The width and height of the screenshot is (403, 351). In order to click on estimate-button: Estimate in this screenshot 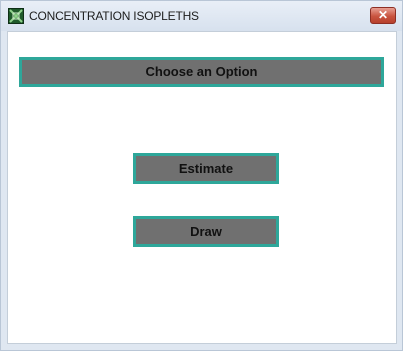, I will do `click(206, 168)`.